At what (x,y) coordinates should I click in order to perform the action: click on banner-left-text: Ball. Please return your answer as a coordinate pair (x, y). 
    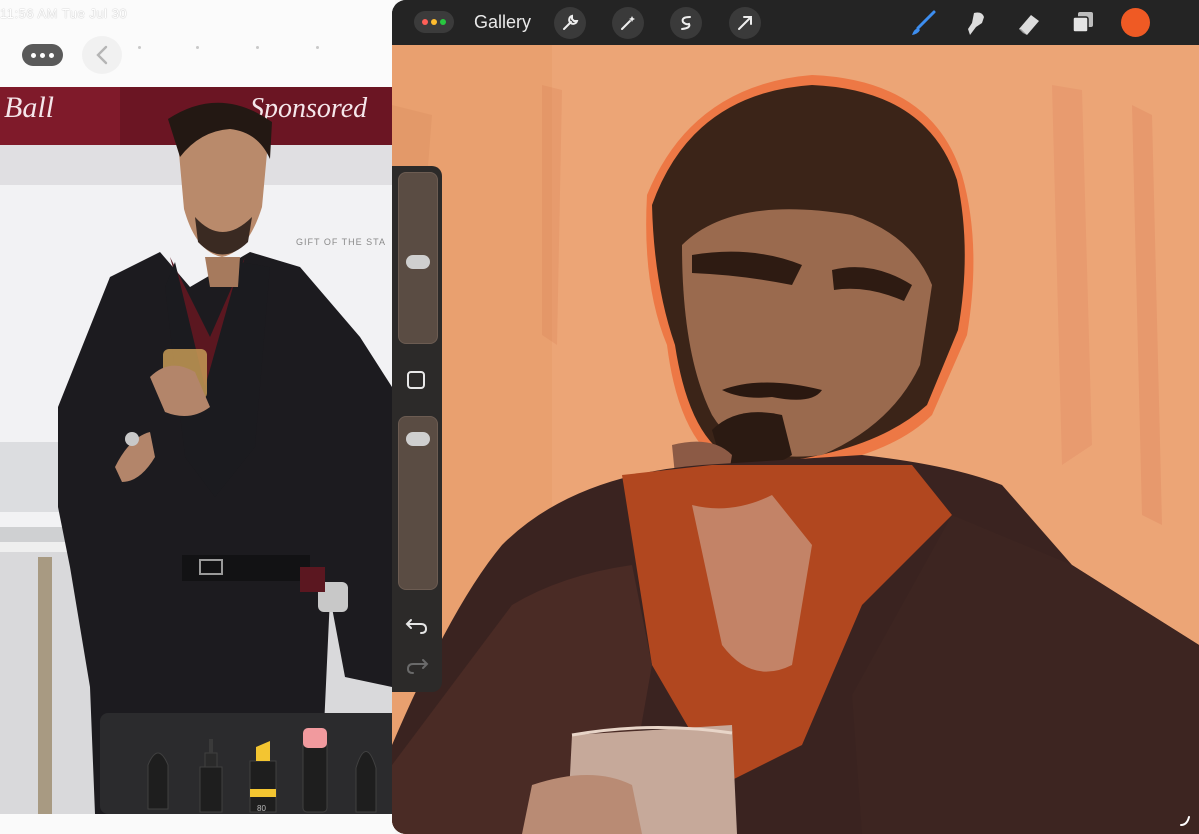
    Looking at the image, I should click on (29, 107).